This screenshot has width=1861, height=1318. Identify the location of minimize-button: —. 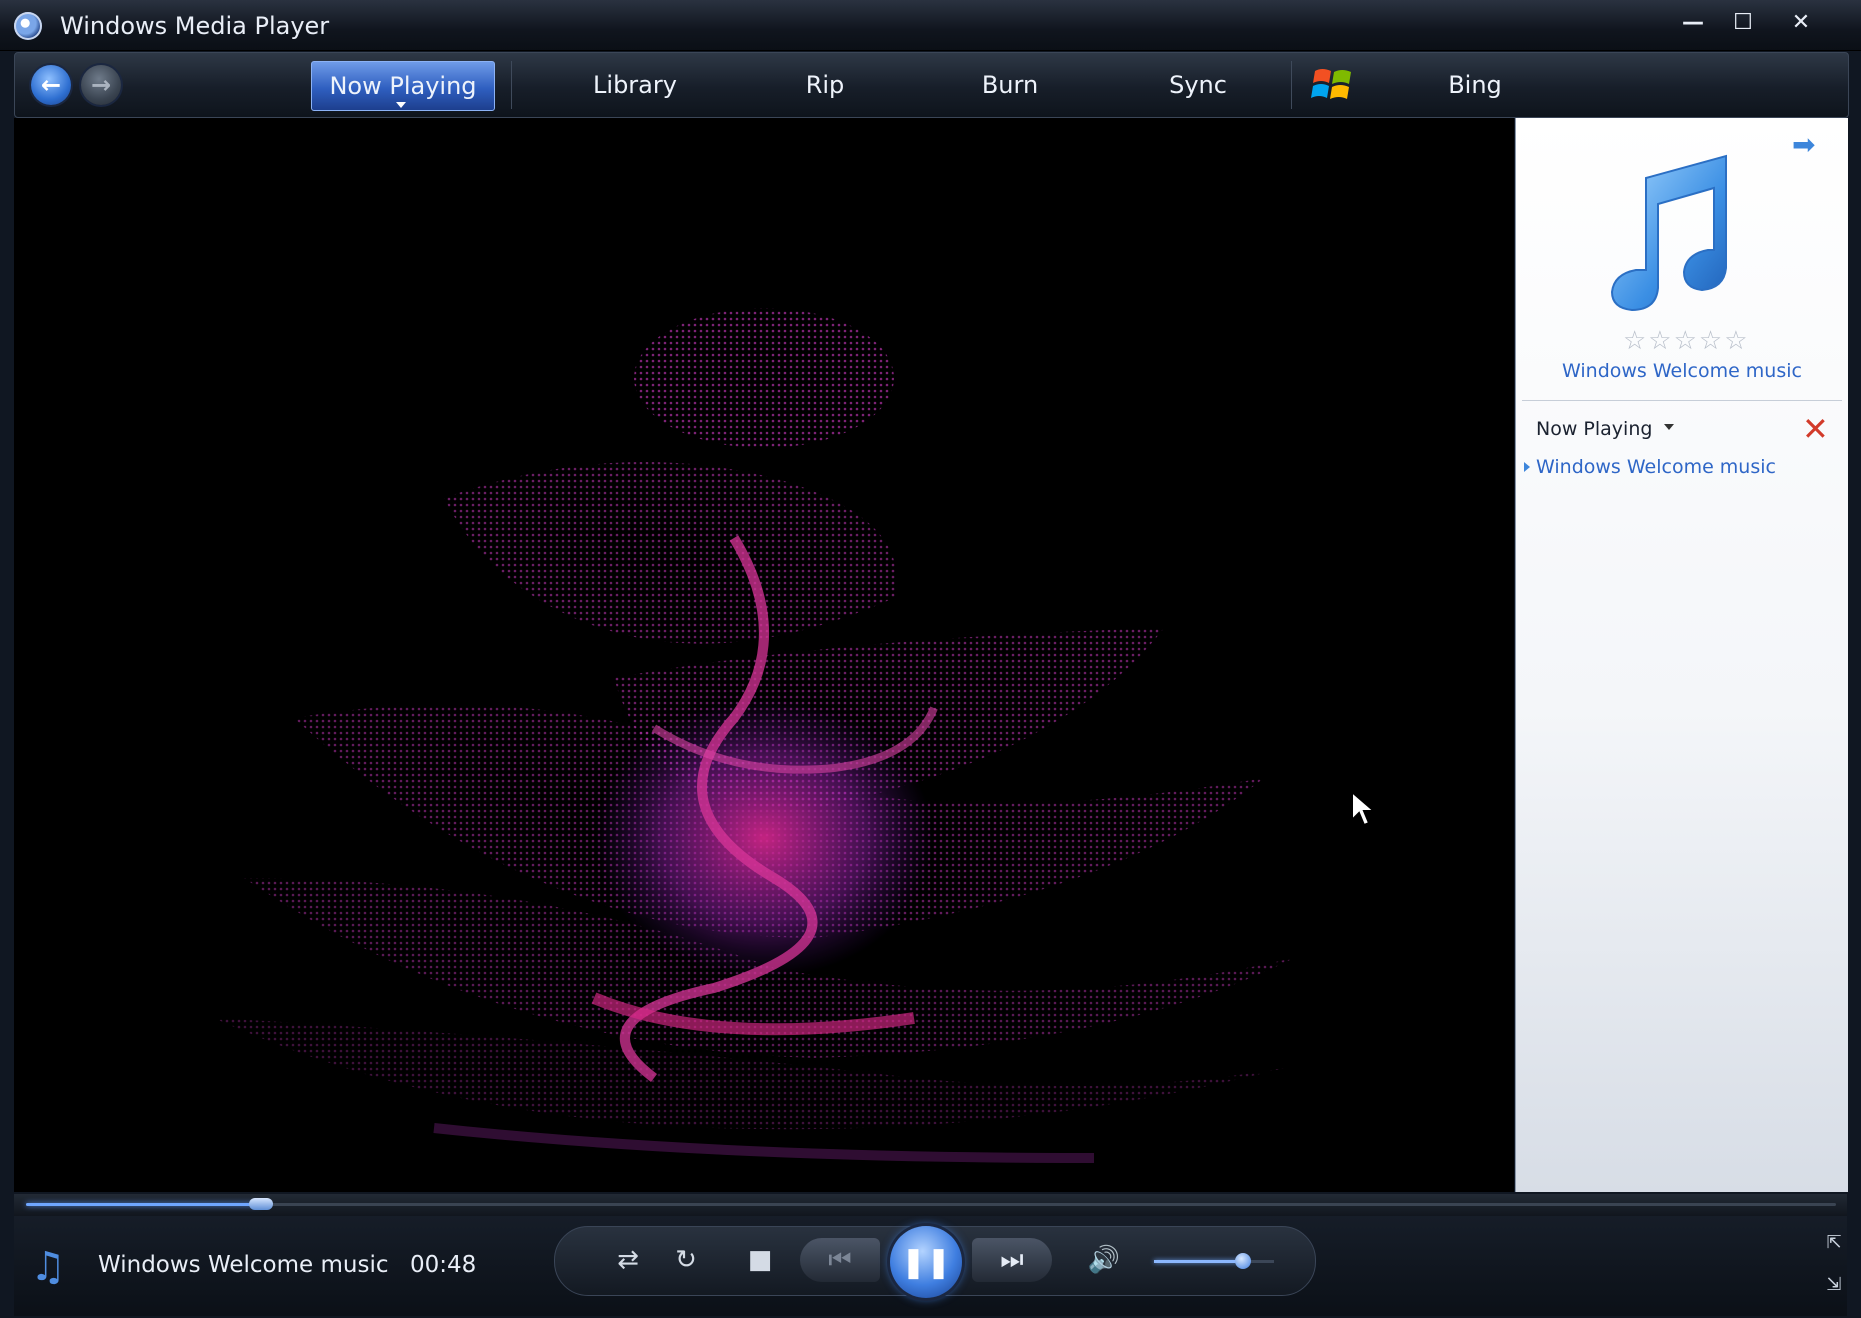
(1693, 22).